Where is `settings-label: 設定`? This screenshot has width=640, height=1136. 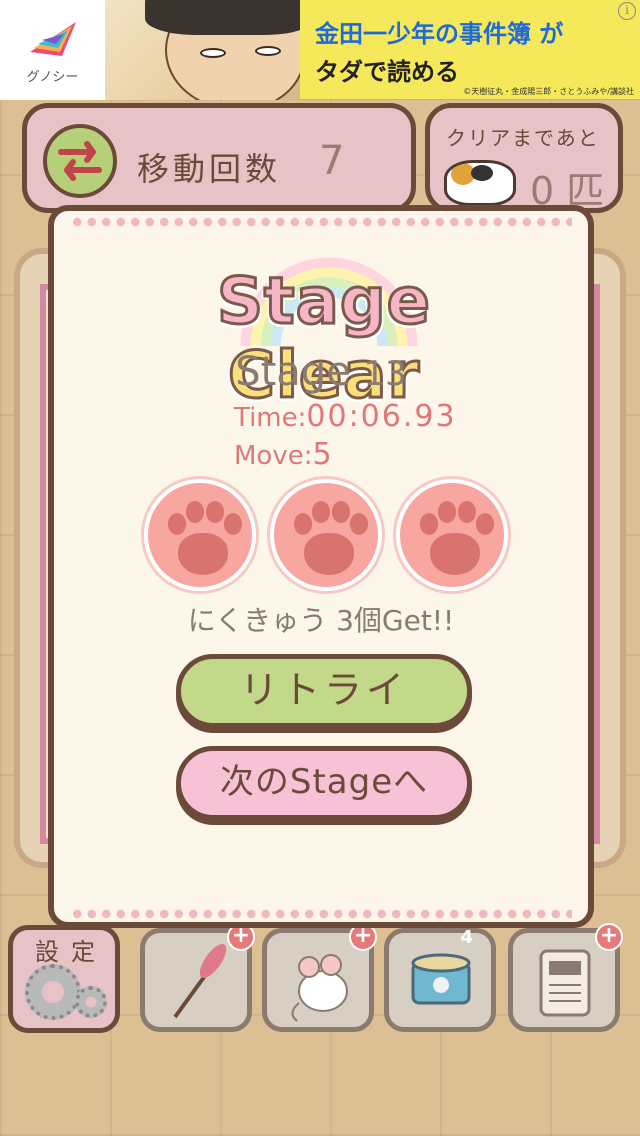 settings-label: 設定 is located at coordinates (71, 952).